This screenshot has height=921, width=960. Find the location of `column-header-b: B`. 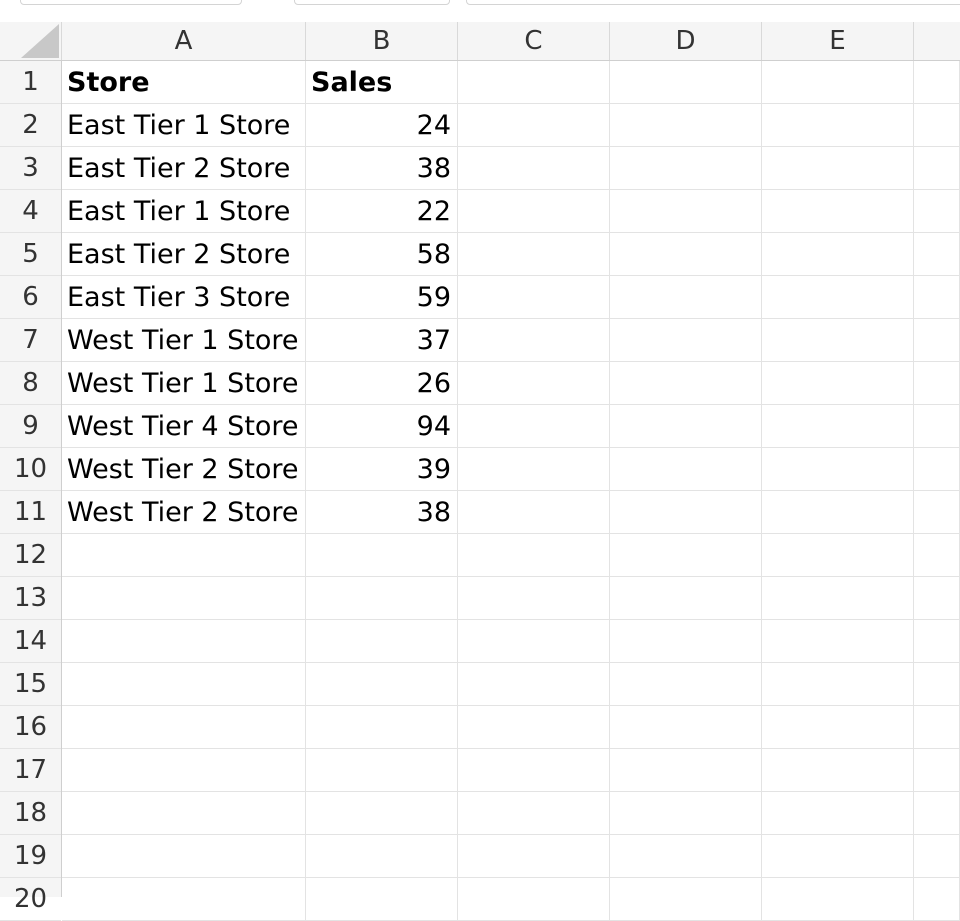

column-header-b: B is located at coordinates (382, 41).